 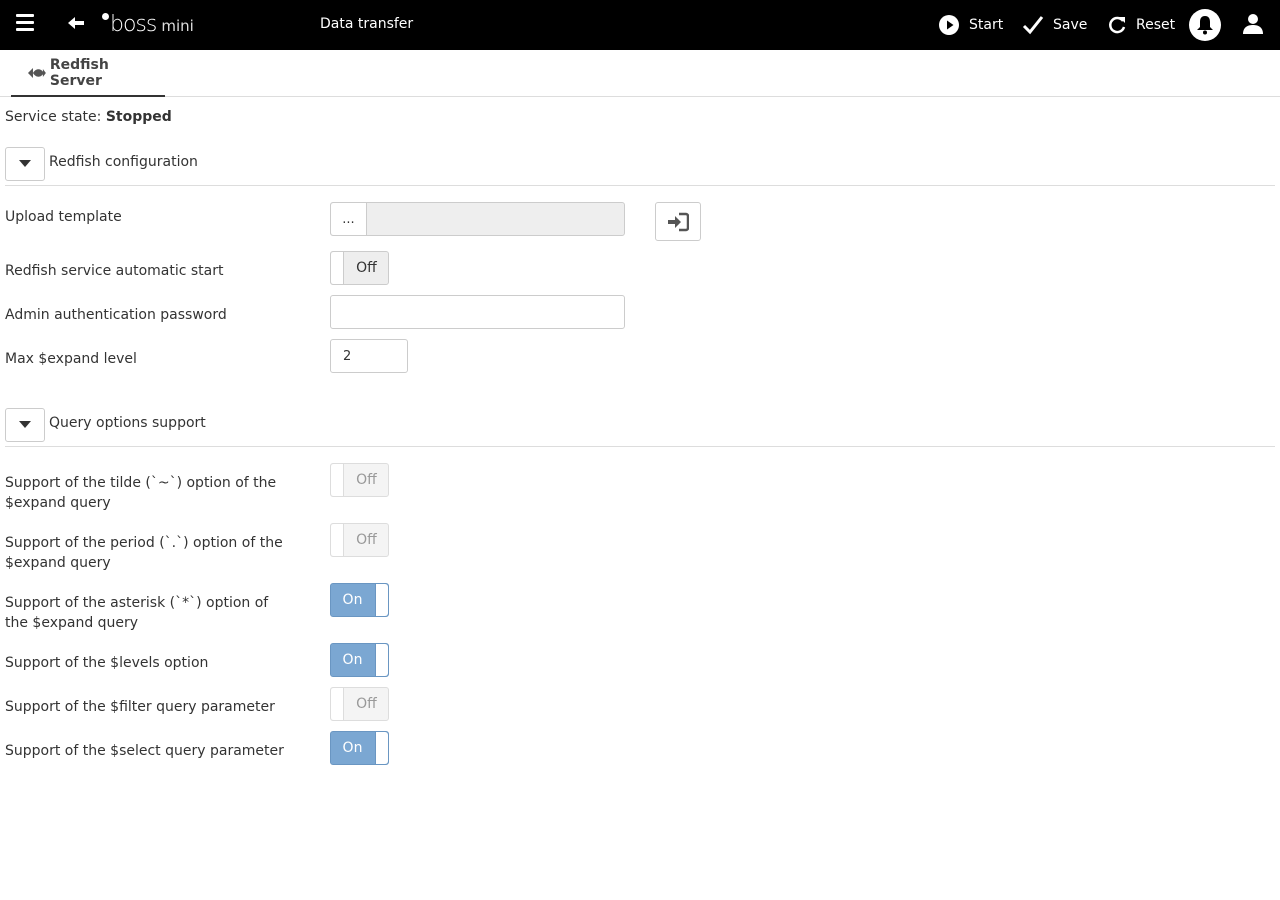 What do you see at coordinates (495, 219) in the screenshot?
I see `file-name-display` at bounding box center [495, 219].